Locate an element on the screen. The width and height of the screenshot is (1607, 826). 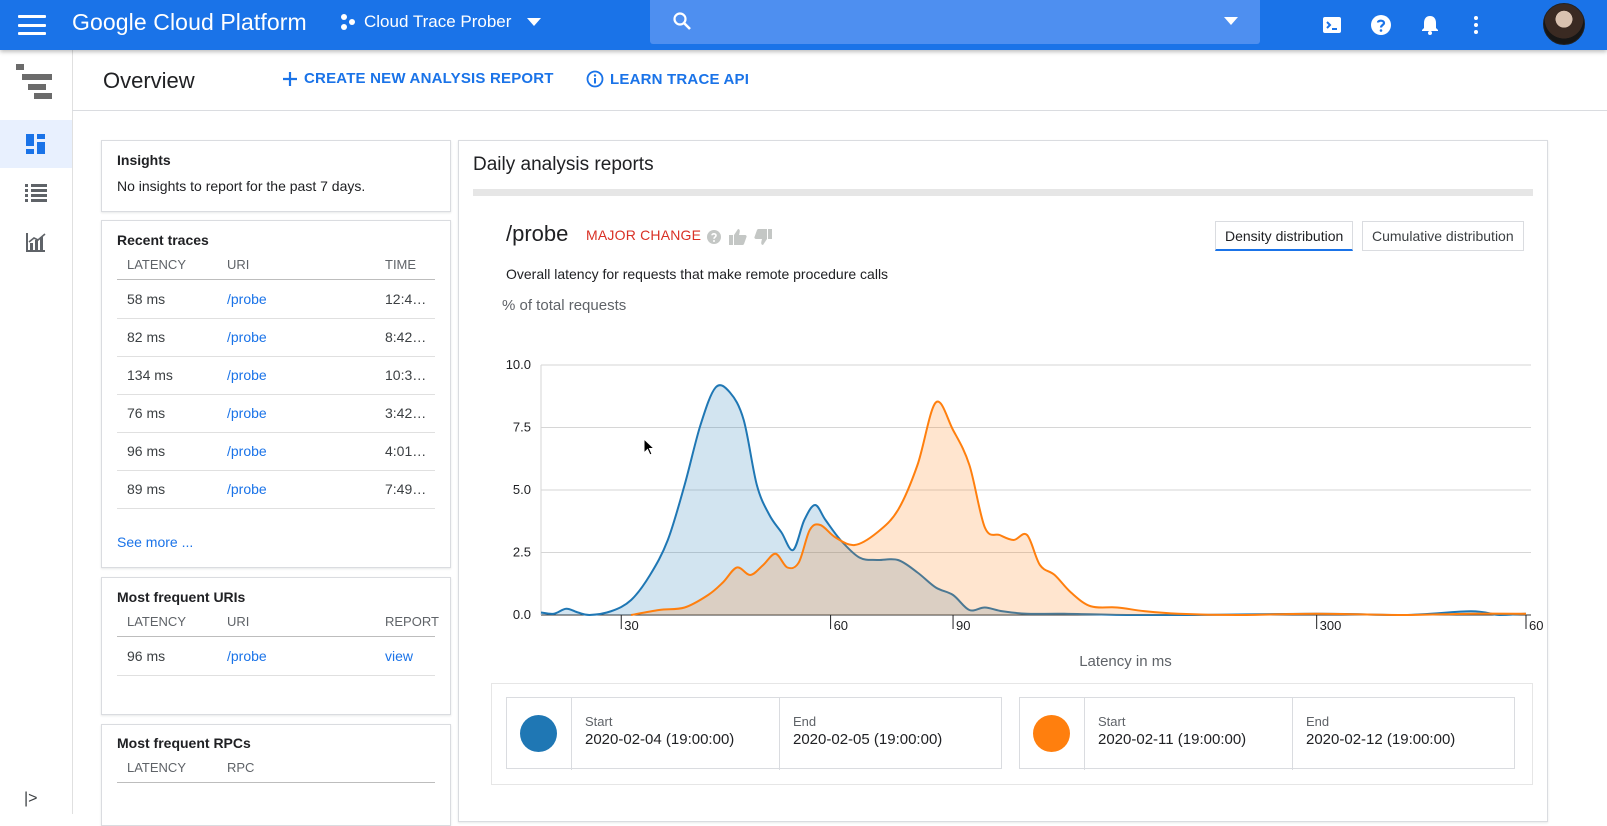
end-value: 2020-02-12 (19:00:00) is located at coordinates (1381, 739).